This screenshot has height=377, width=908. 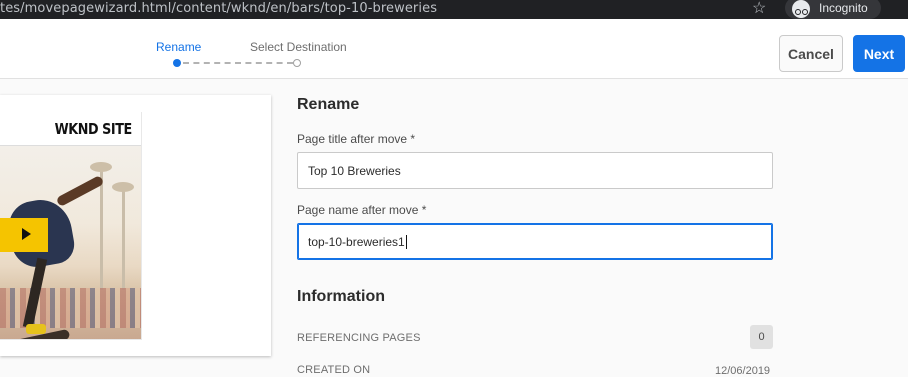 I want to click on created-on-value: 12/06/2019, so click(x=743, y=371).